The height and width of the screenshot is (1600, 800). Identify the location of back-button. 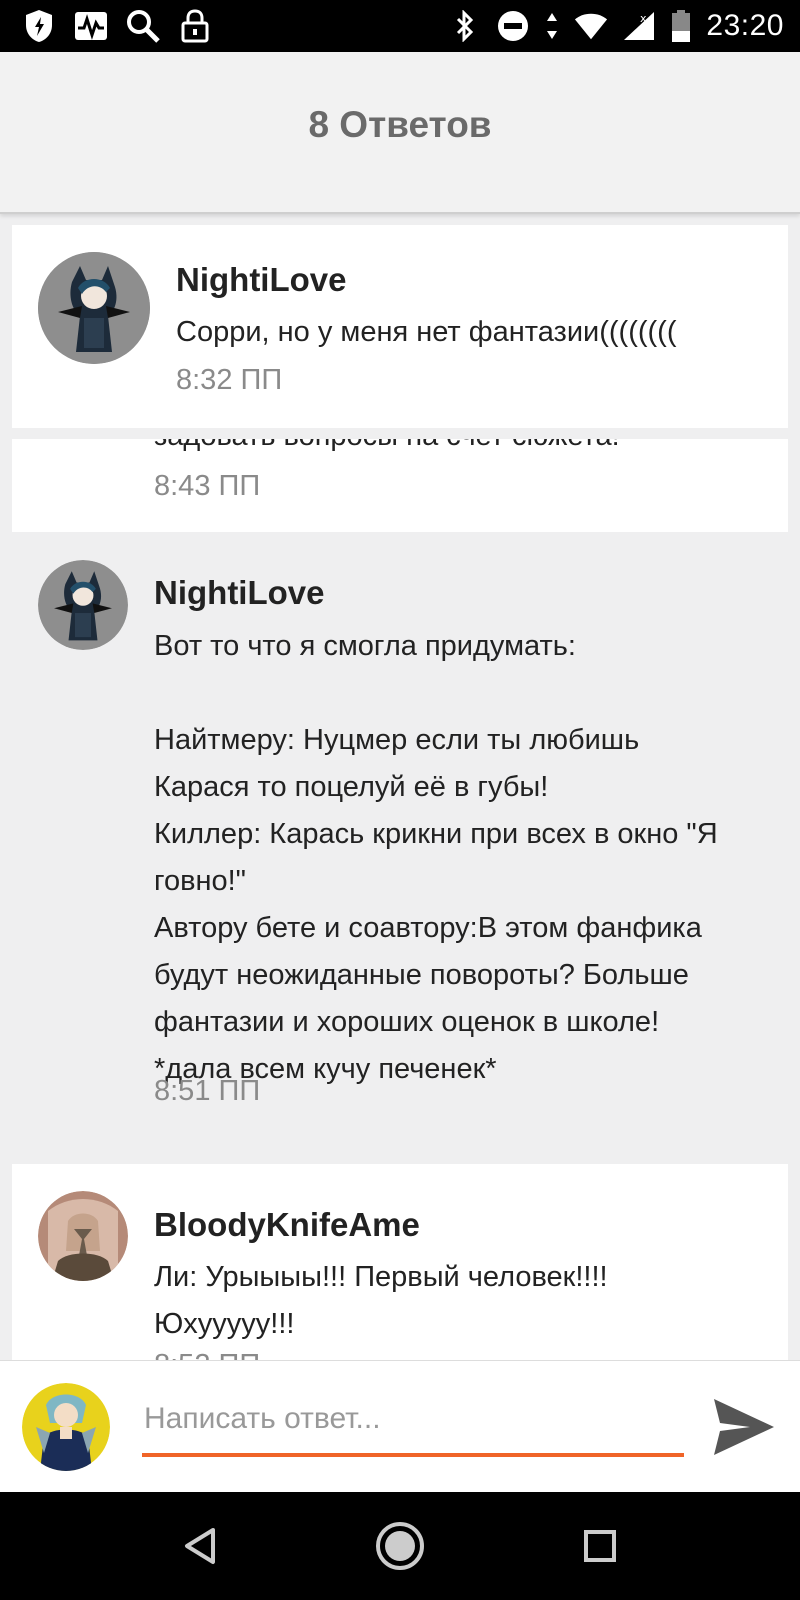
(200, 1546).